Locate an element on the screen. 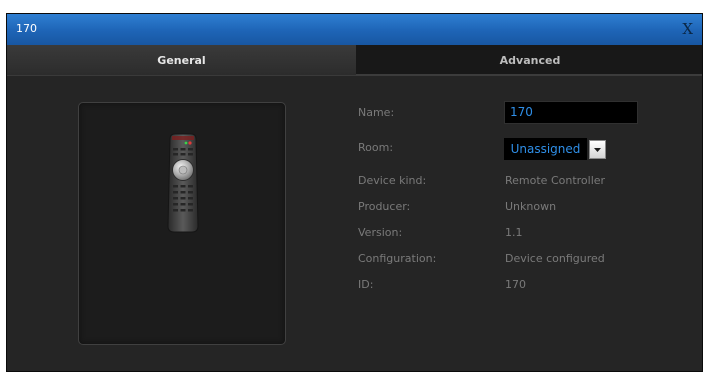 This screenshot has height=377, width=706. producer-label: Producer: is located at coordinates (384, 206).